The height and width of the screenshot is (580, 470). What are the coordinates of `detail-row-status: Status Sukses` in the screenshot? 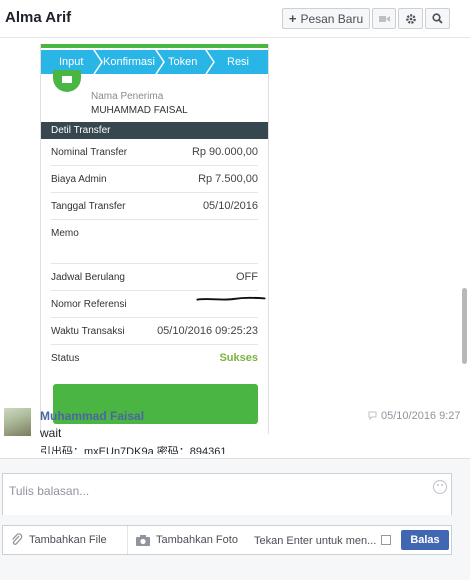 It's located at (154, 358).